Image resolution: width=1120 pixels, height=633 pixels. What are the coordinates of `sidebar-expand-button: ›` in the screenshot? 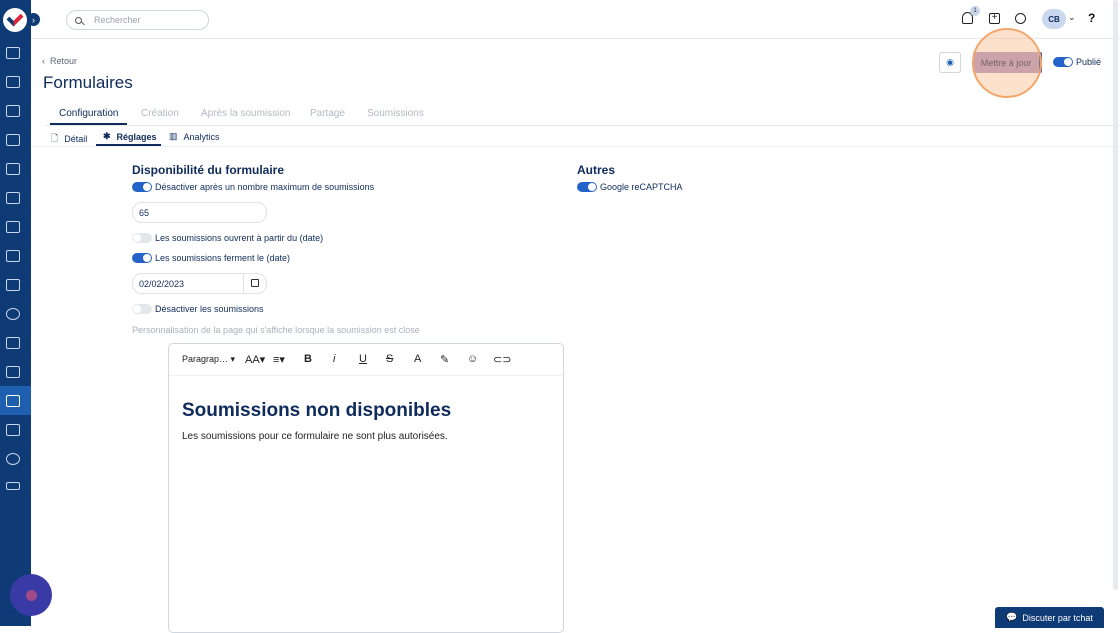 It's located at (33, 19).